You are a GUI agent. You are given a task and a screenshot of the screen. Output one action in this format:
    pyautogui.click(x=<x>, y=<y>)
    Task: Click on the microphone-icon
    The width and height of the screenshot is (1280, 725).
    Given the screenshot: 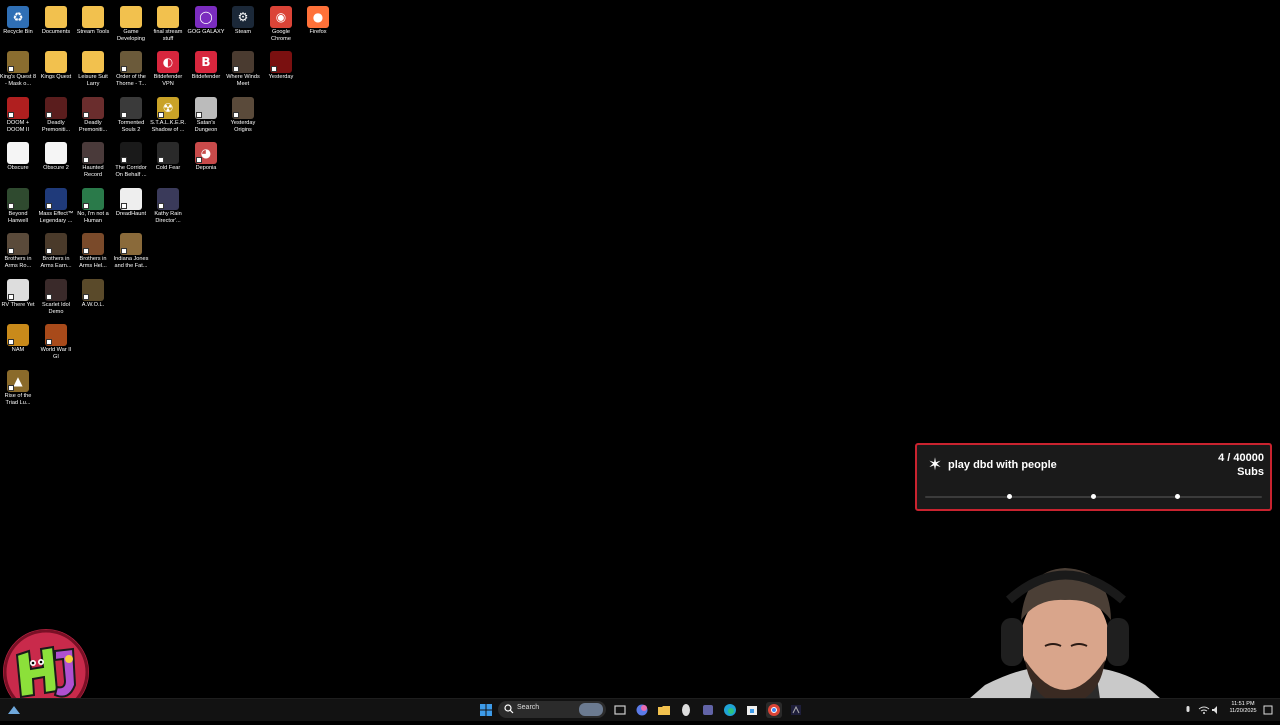 What is the action you would take?
    pyautogui.click(x=1188, y=710)
    